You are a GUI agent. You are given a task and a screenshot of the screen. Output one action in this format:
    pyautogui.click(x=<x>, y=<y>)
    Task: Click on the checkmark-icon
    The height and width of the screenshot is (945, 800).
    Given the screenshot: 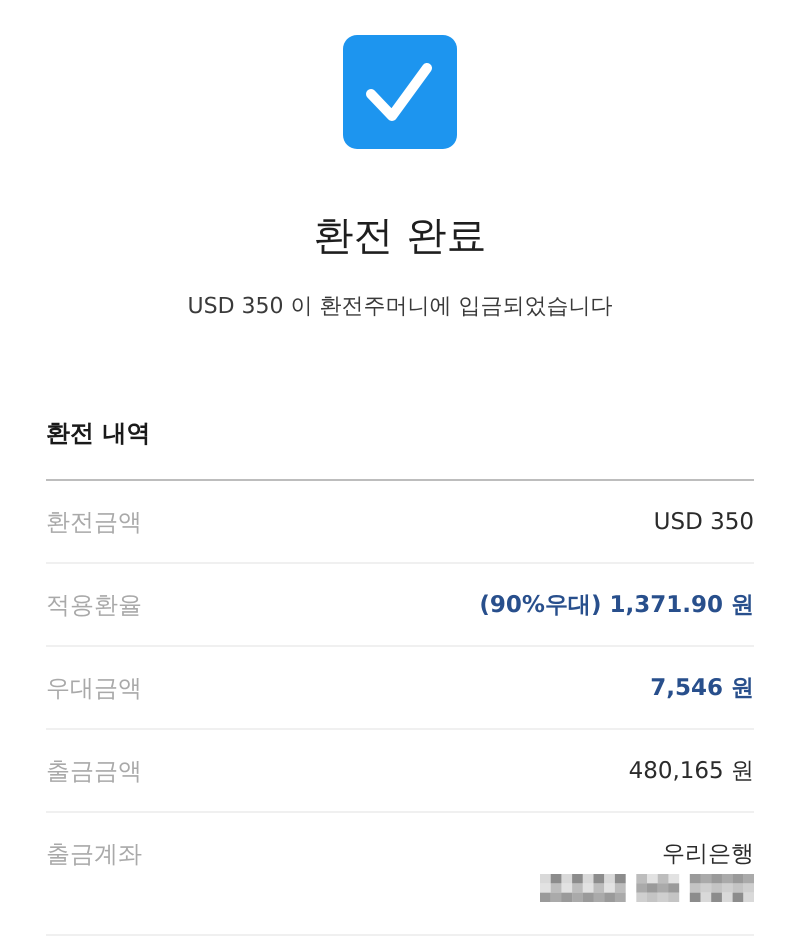 What is the action you would take?
    pyautogui.click(x=400, y=92)
    